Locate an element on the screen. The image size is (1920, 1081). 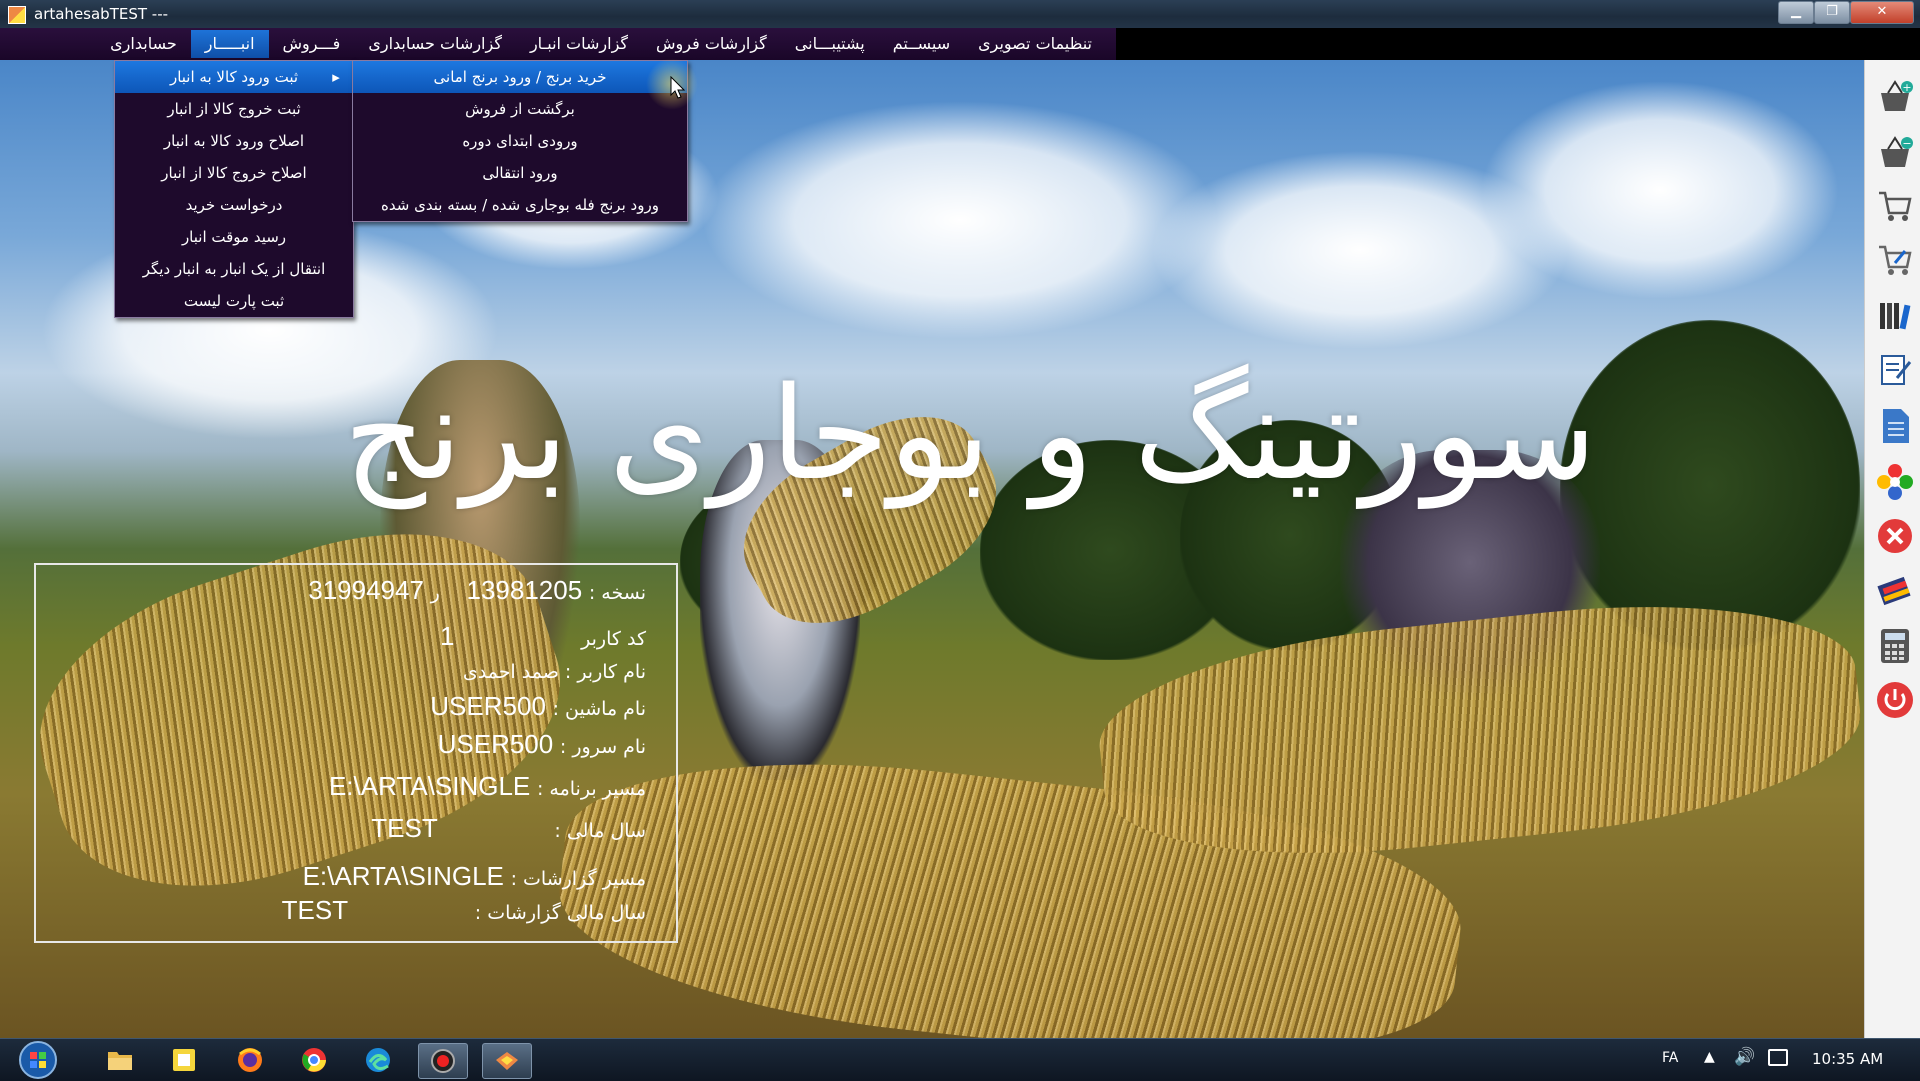
menu-warehouse: انبـــــار is located at coordinates (229, 44).